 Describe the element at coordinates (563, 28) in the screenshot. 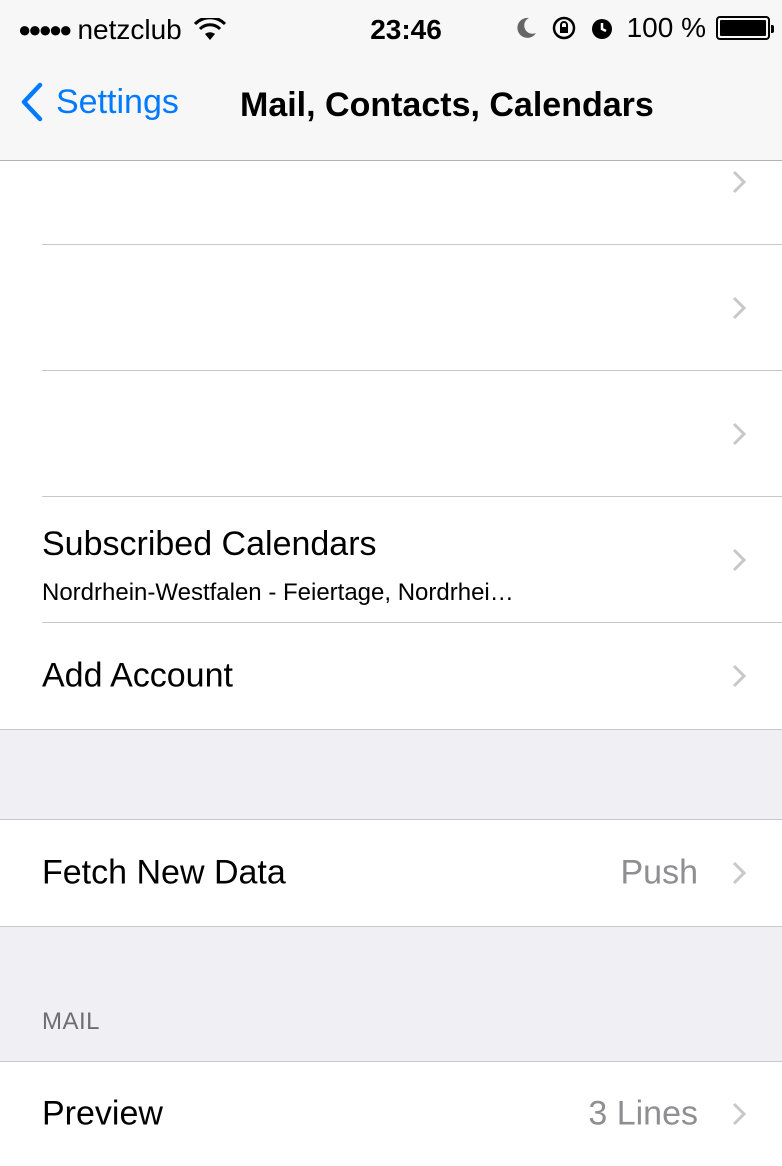

I see `rotation-lock-icon` at that location.